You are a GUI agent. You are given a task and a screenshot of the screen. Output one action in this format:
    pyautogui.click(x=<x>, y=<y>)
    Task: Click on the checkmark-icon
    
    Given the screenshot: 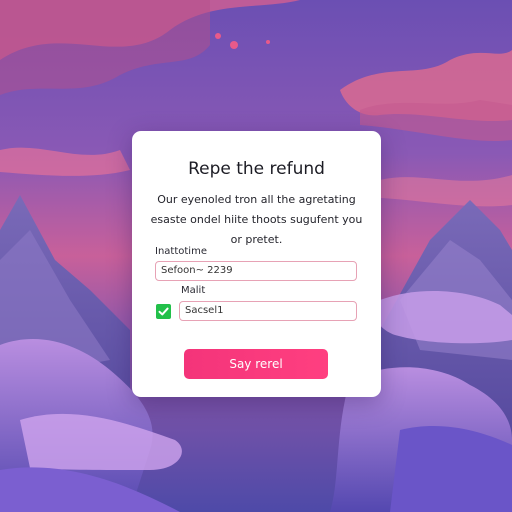 What is the action you would take?
    pyautogui.click(x=163, y=311)
    